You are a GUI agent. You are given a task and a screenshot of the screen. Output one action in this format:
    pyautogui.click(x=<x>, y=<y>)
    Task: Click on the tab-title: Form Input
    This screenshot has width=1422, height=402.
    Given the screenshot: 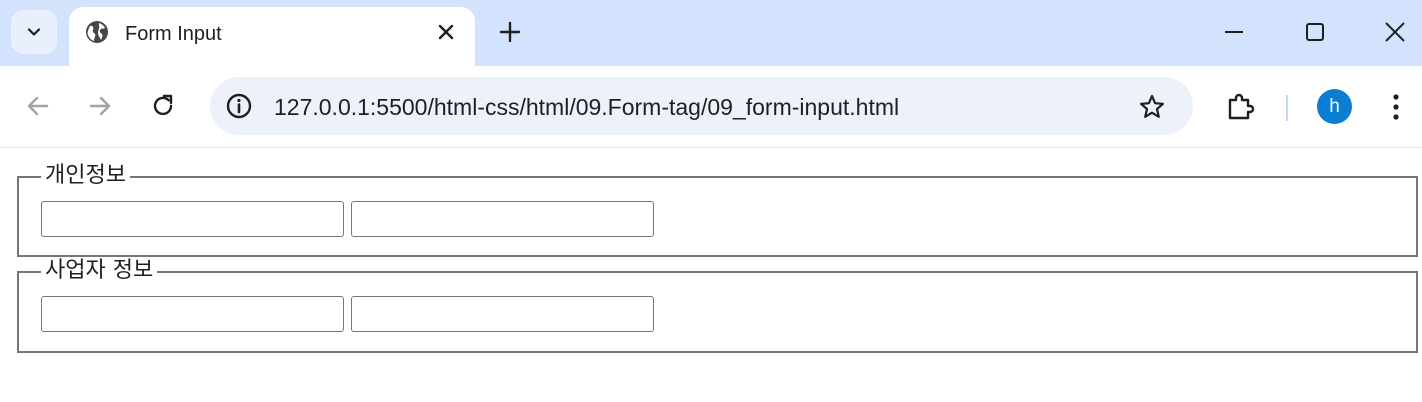 What is the action you would take?
    pyautogui.click(x=173, y=34)
    